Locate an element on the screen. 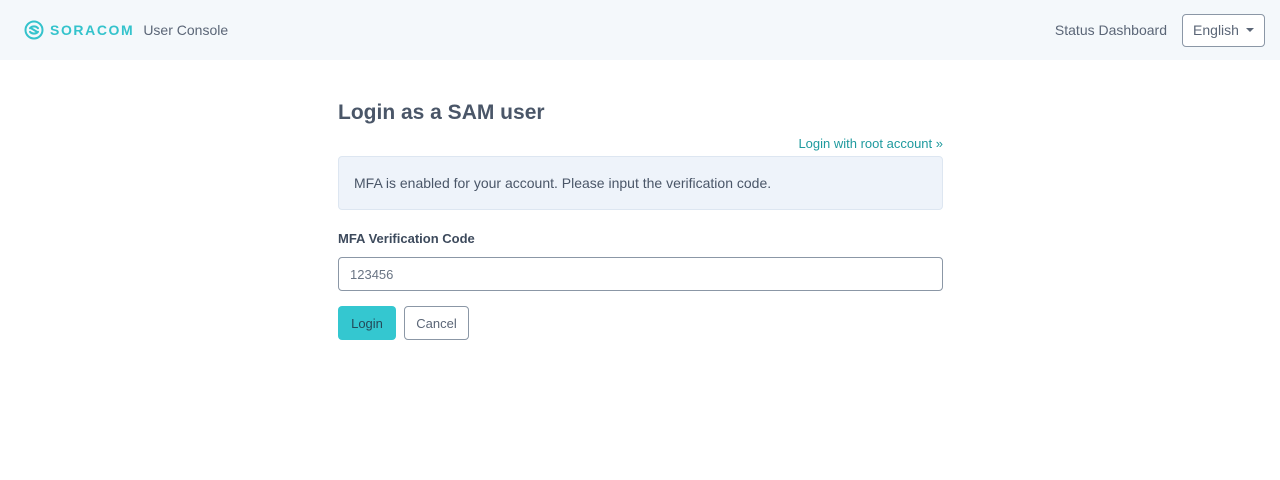 The width and height of the screenshot is (1280, 480). language-dropdown-button: English is located at coordinates (1223, 30).